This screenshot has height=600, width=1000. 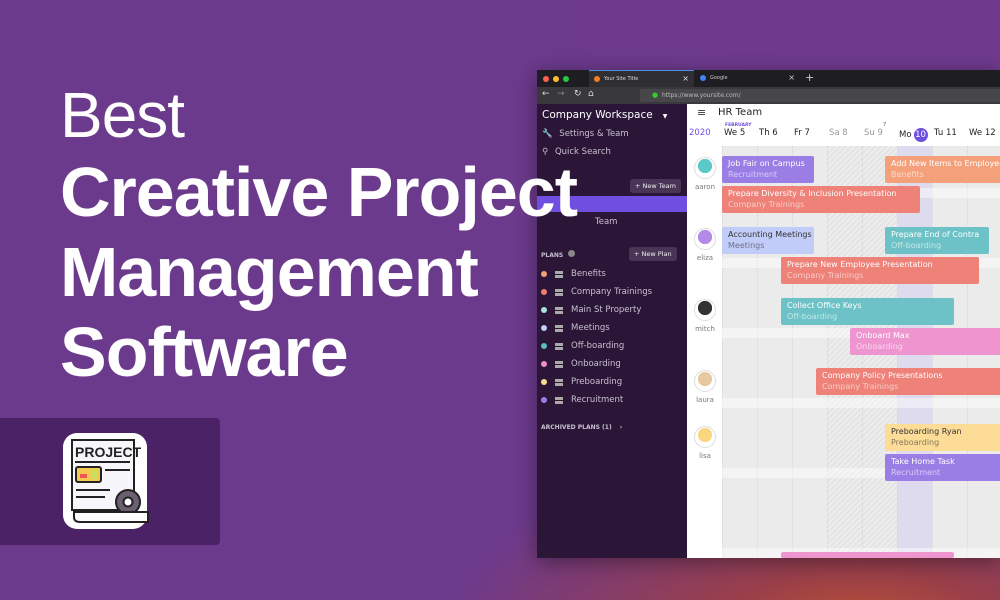 What do you see at coordinates (701, 112) in the screenshot?
I see `menu-icon: ≡` at bounding box center [701, 112].